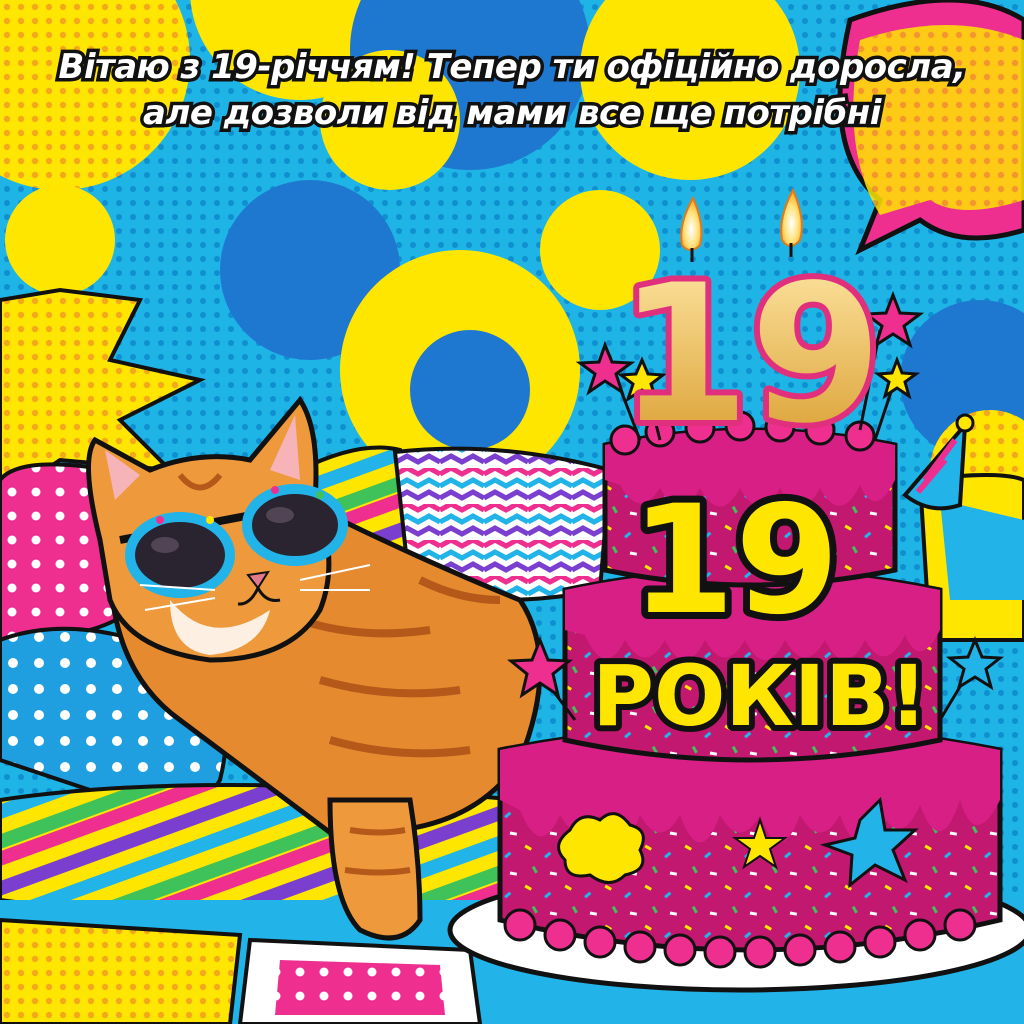  Describe the element at coordinates (750, 354) in the screenshot. I see `candle-digits: 19` at that location.